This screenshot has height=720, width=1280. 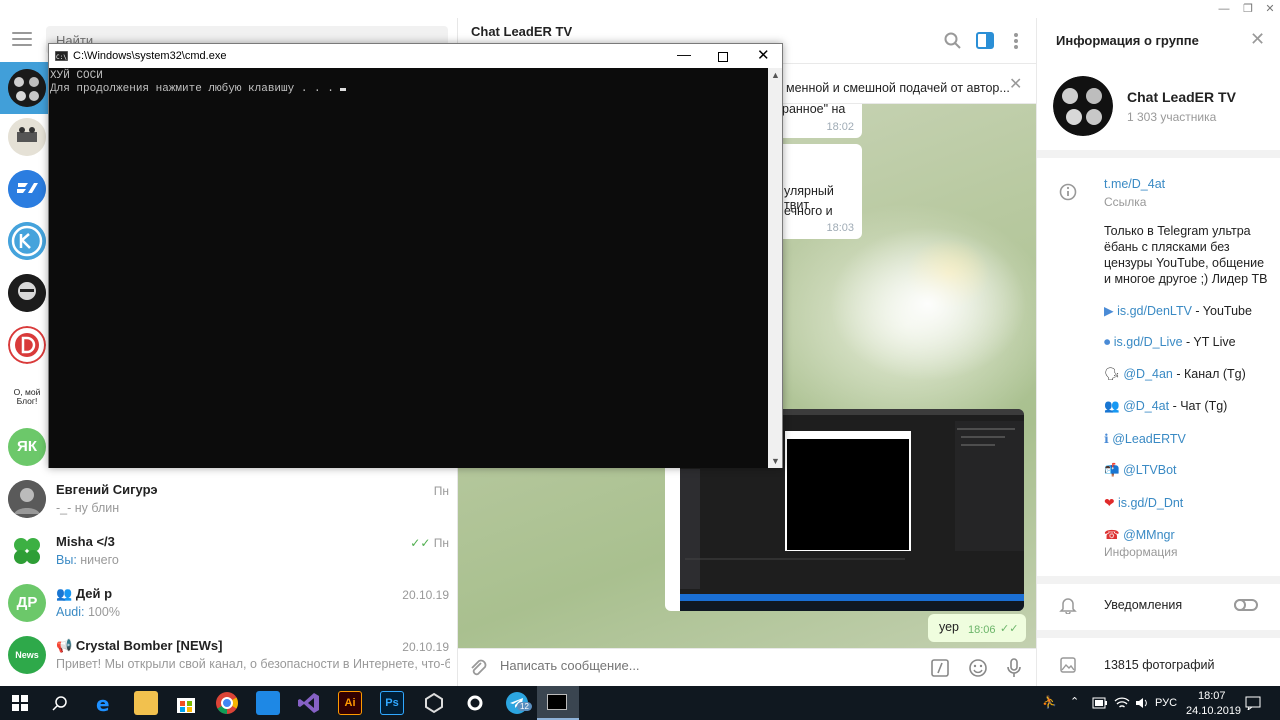 I want to click on link-row: ⏺ is.gd/D_Live - YT Live, so click(x=1170, y=342).